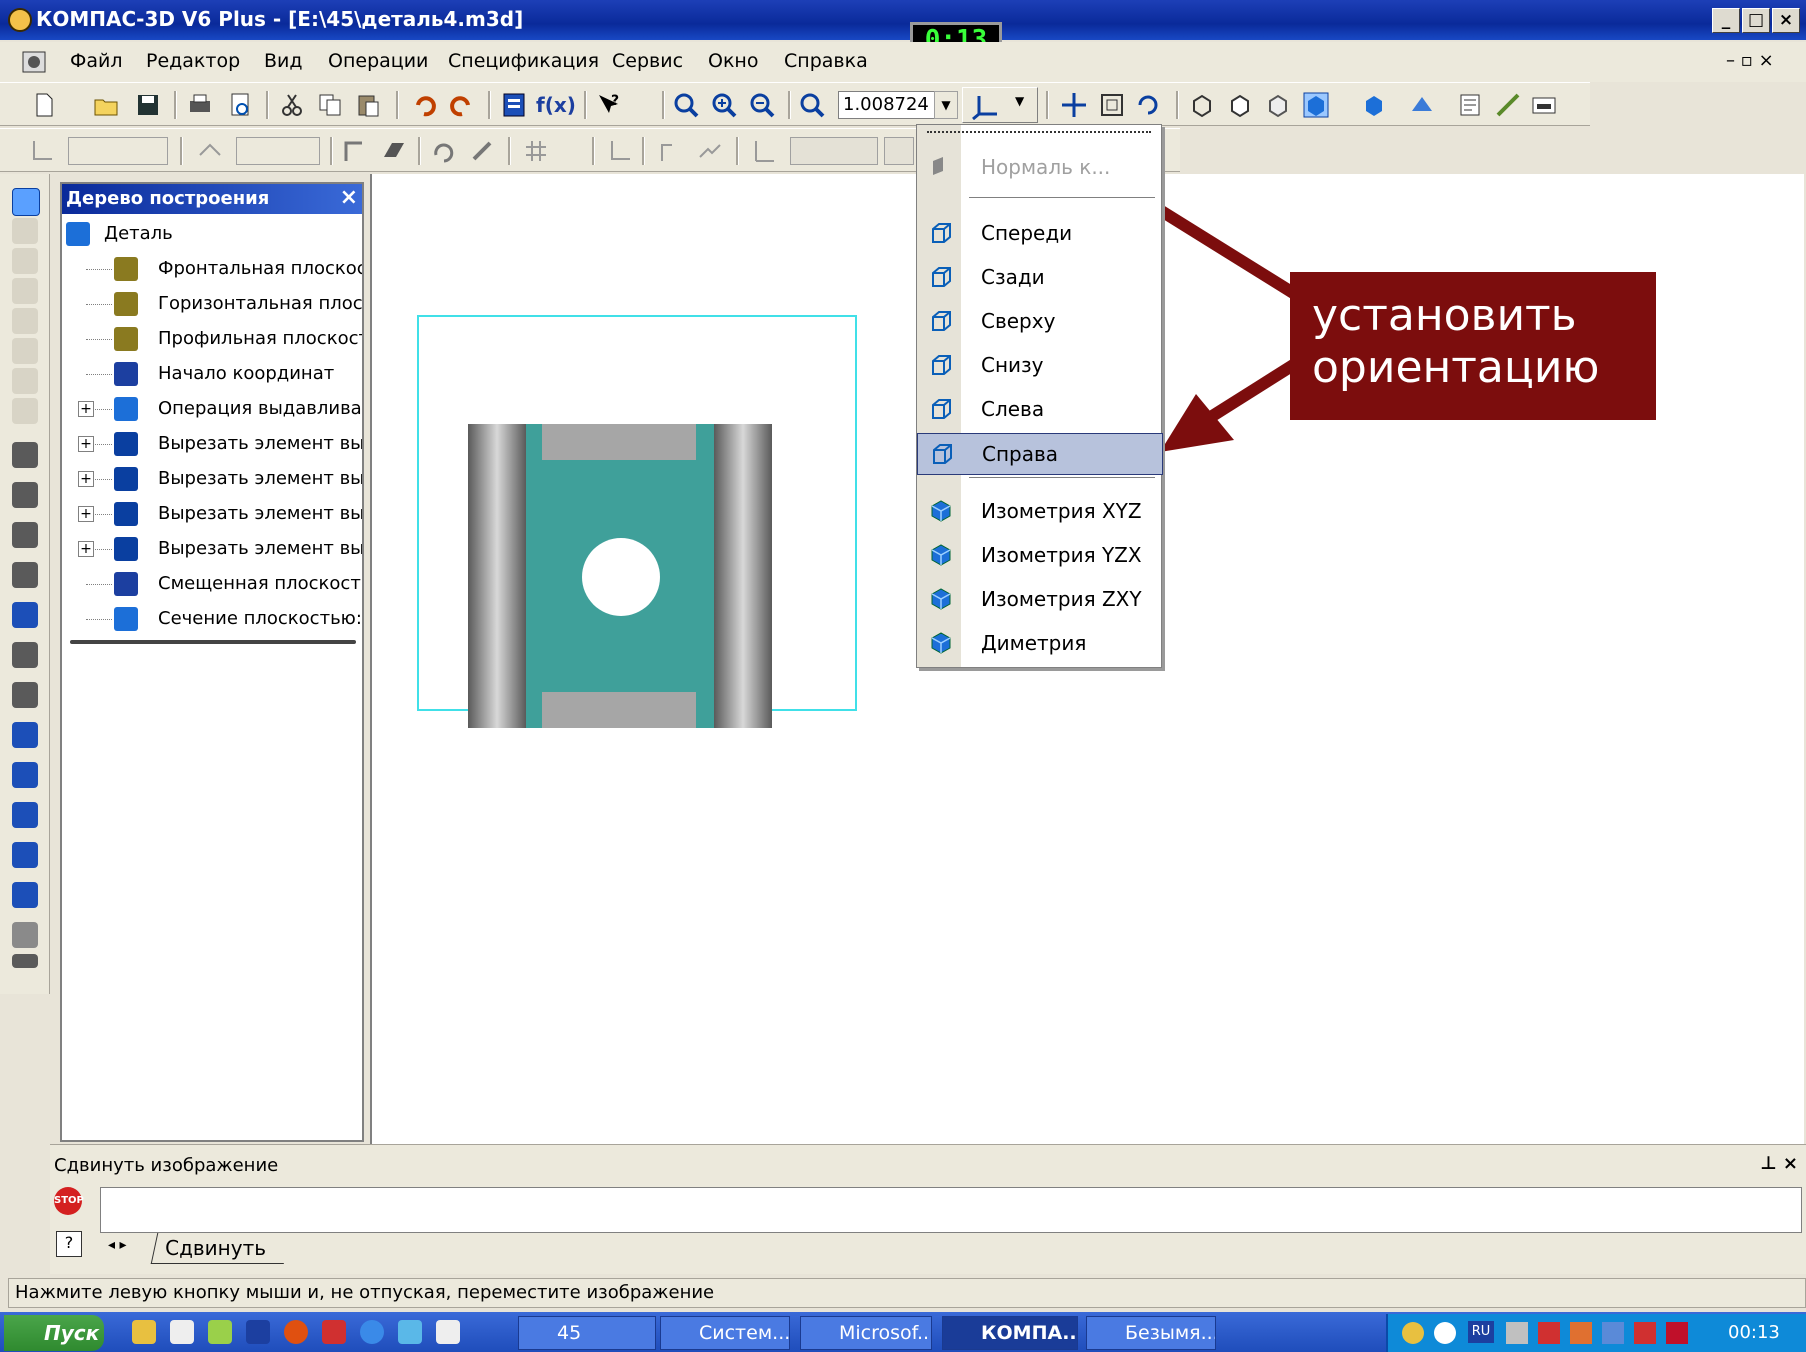 This screenshot has width=1806, height=1352. Describe the element at coordinates (349, 198) in the screenshot. I see `close-icon: ×` at that location.